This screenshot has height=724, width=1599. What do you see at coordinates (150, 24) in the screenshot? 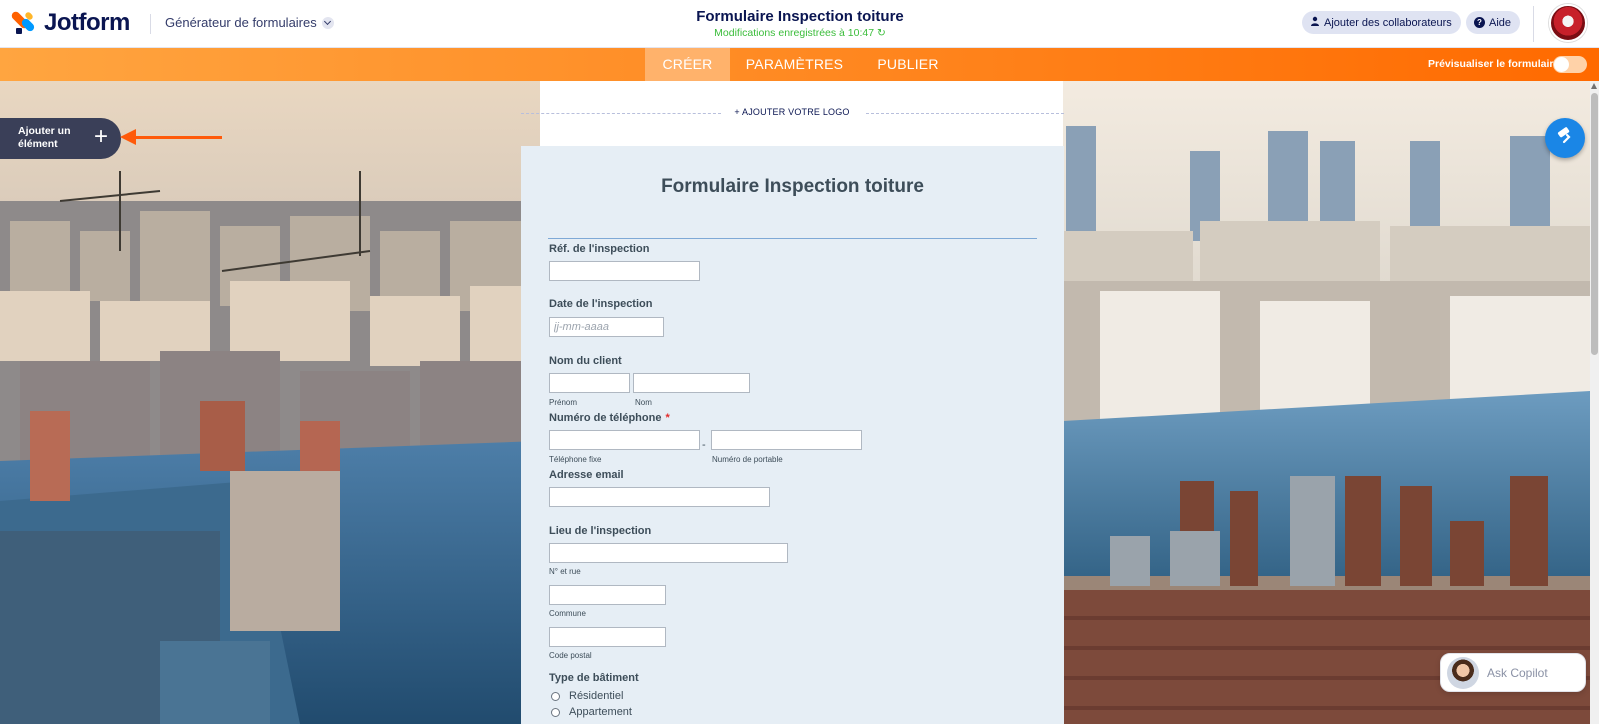
I see `header-divider` at bounding box center [150, 24].